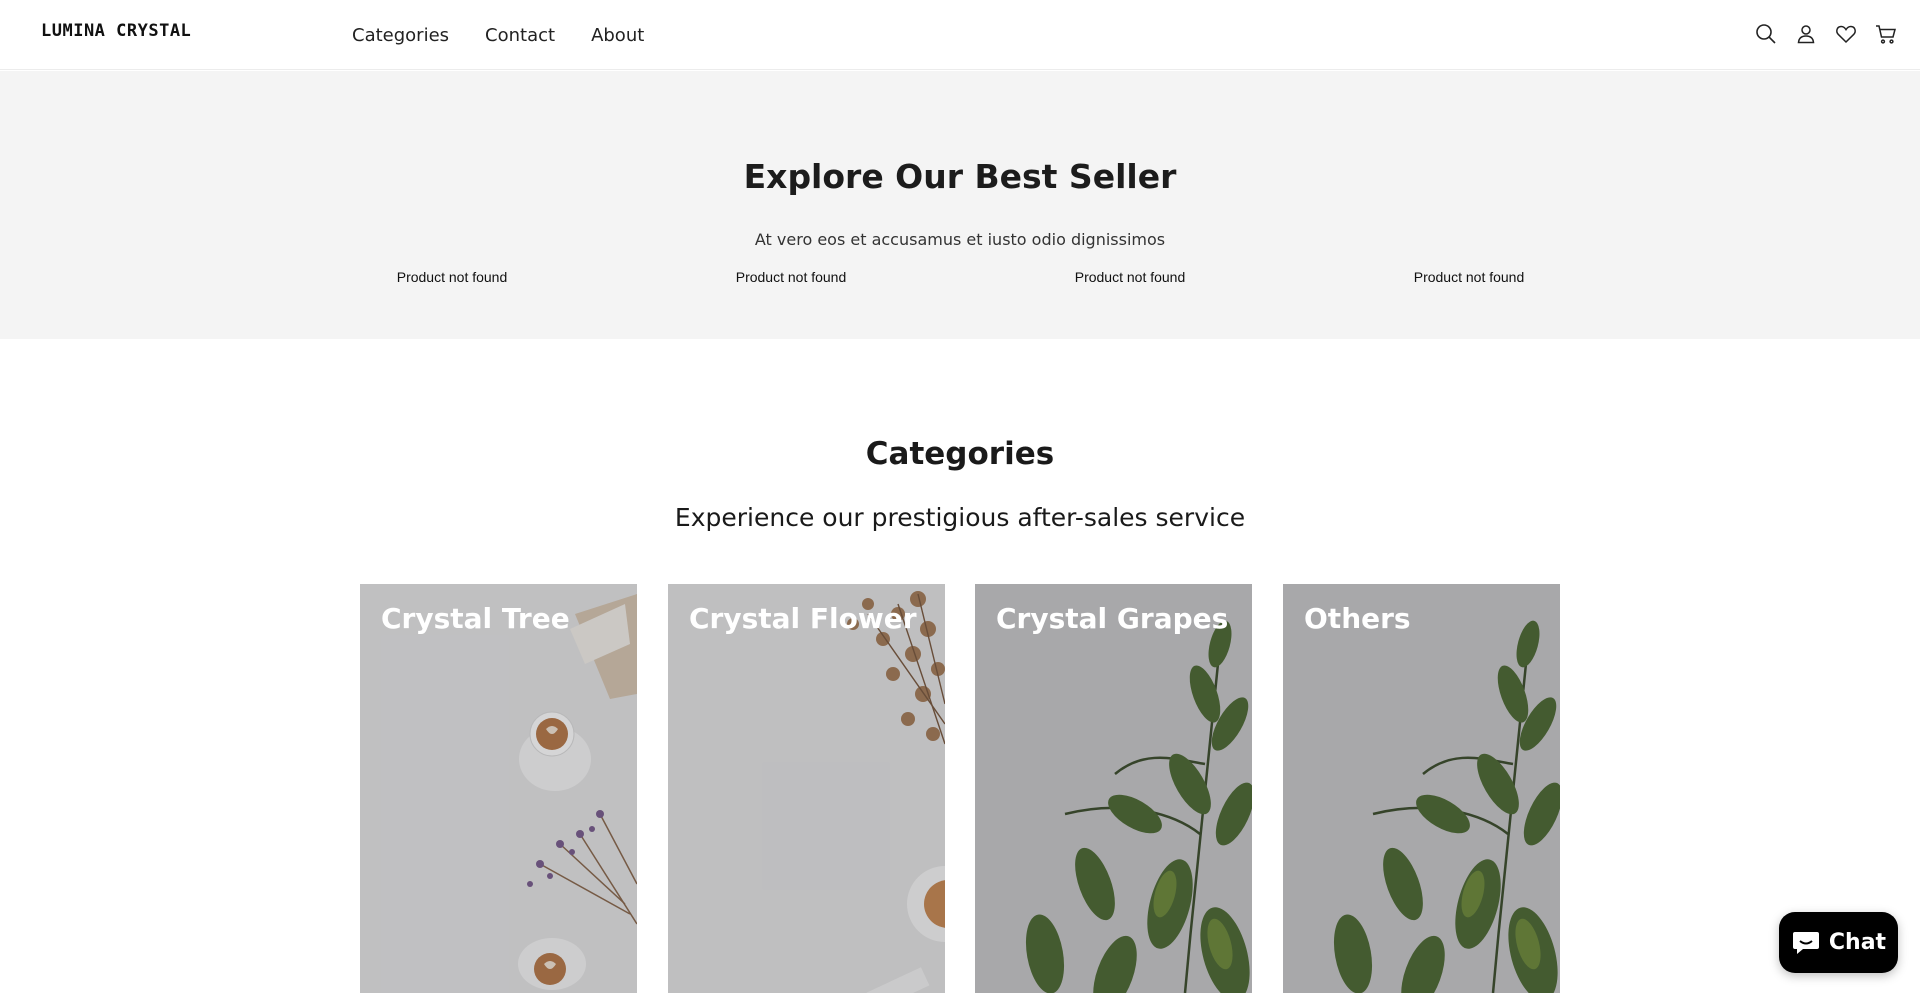 This screenshot has height=993, width=1920. I want to click on category-card-crystal-grapes: Crystal Grapes, so click(1113, 788).